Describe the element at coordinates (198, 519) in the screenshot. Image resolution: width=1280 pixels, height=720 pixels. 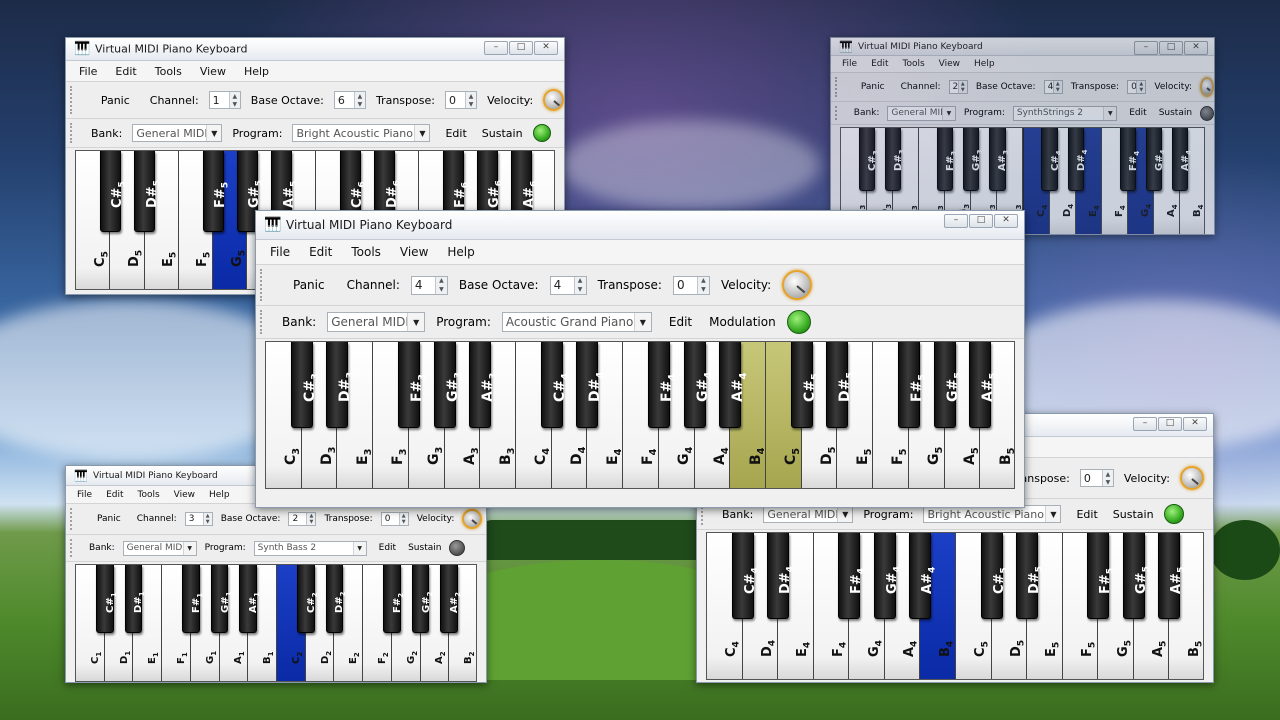
I see `channel-spinbox: 3 ▲ ▼` at that location.